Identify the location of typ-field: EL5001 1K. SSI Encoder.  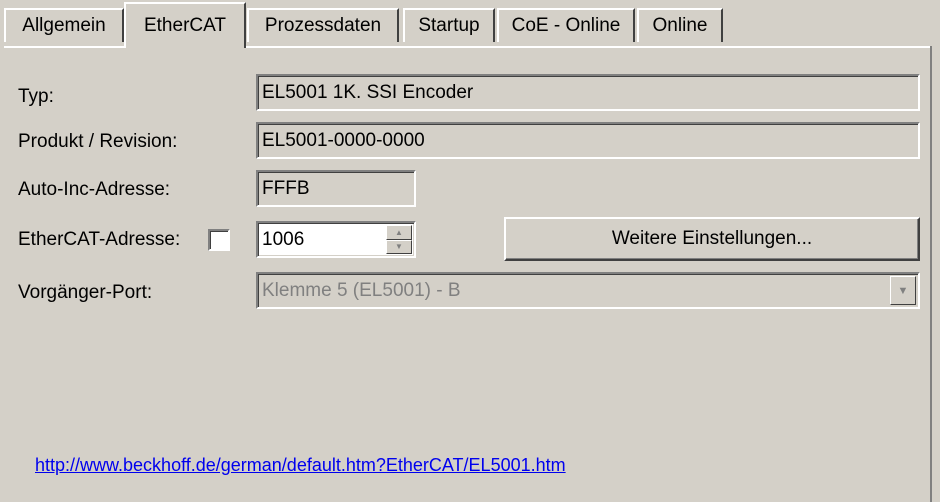
(588, 92).